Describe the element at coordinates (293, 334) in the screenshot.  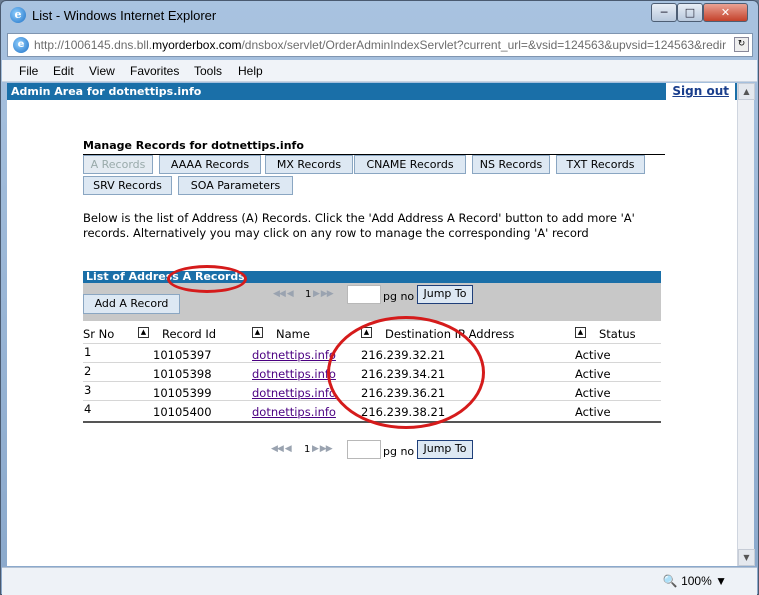
I see `col-name: Name` at that location.